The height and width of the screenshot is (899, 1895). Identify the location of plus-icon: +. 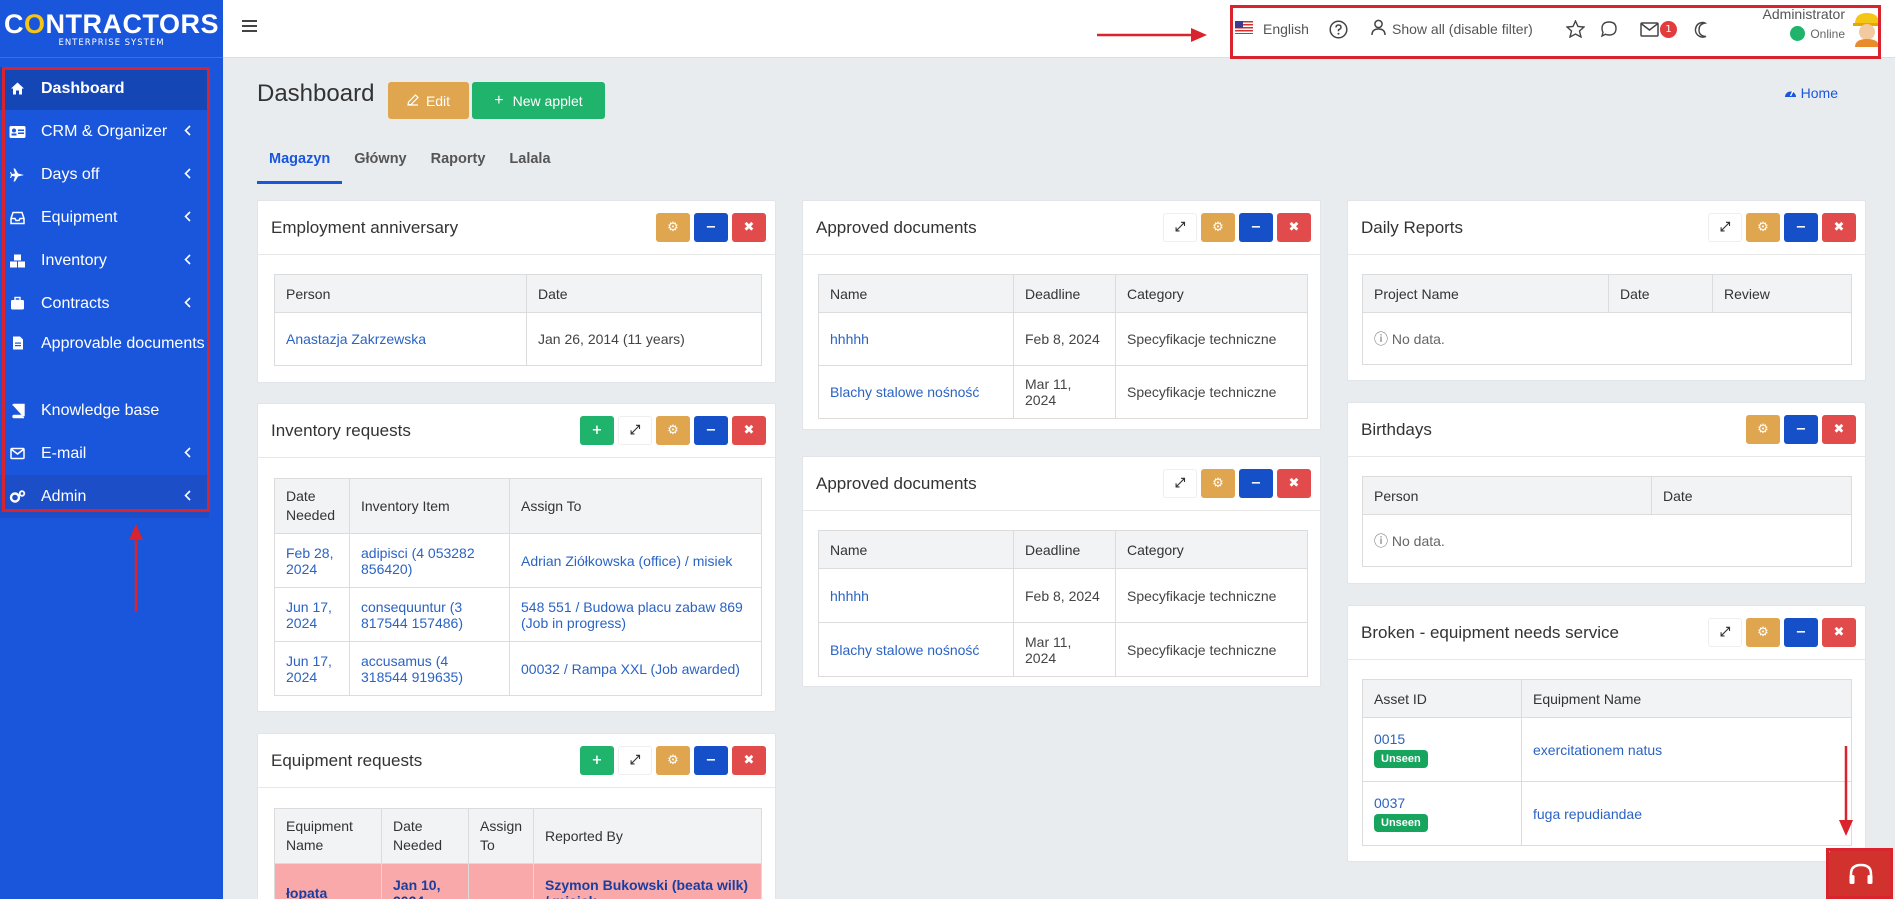
(597, 760).